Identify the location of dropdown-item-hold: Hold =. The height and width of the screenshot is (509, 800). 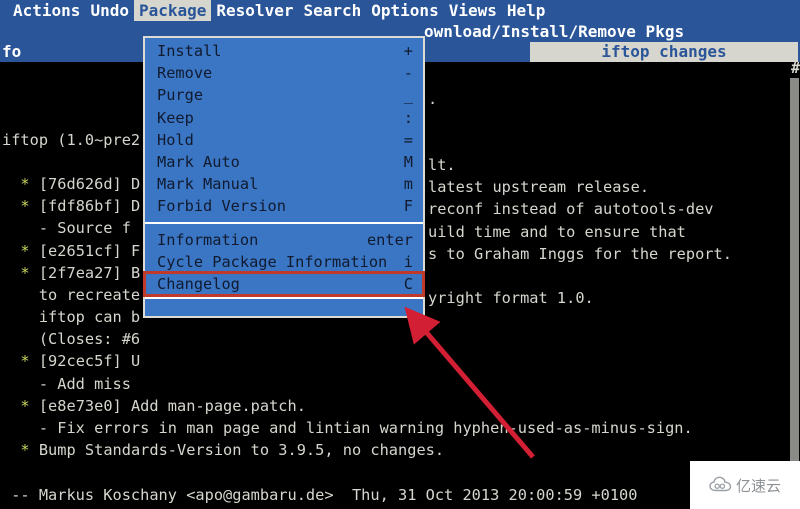
(284, 140).